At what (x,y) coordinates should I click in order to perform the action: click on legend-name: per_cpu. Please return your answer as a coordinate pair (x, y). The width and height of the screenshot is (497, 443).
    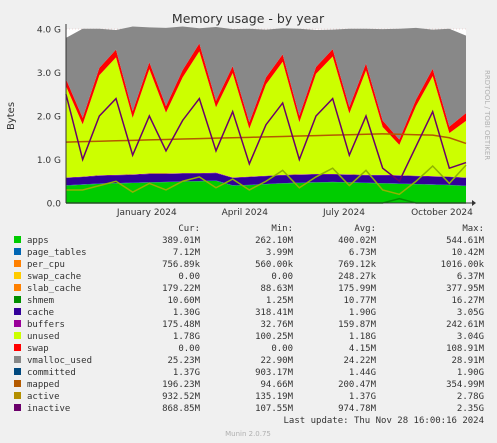
    Looking at the image, I should click on (46, 265).